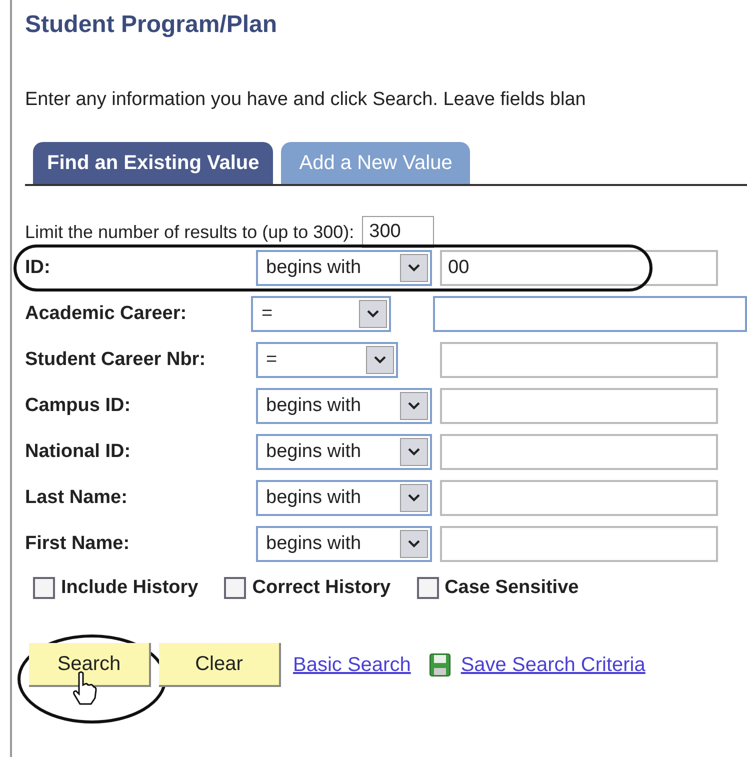  What do you see at coordinates (579, 268) in the screenshot?
I see `search-value-field: 00` at bounding box center [579, 268].